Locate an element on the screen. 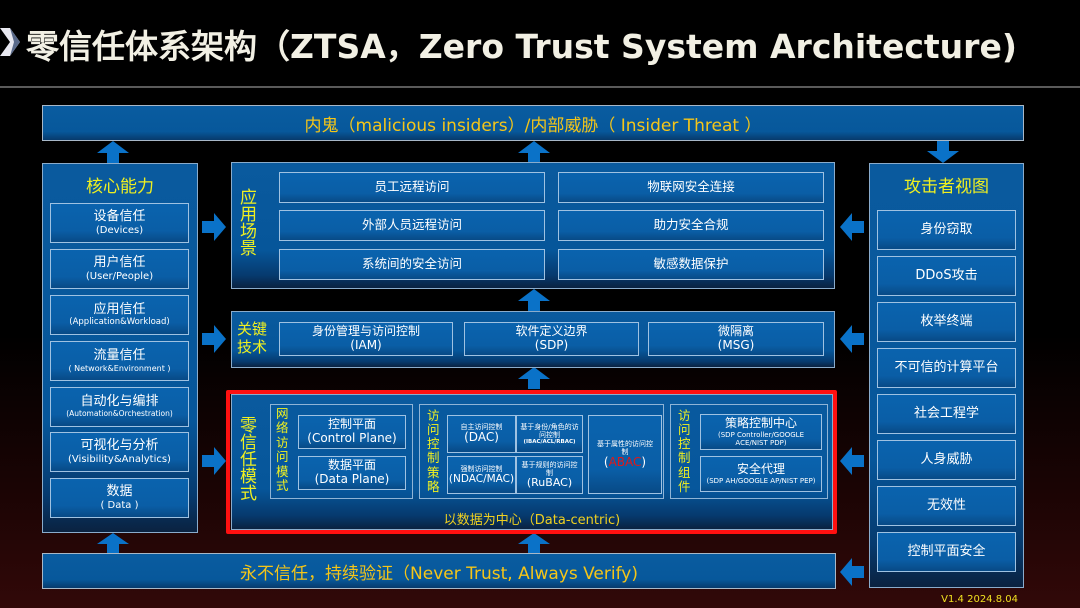 This screenshot has width=1080, height=608. title-chevron-icon is located at coordinates (10, 42).